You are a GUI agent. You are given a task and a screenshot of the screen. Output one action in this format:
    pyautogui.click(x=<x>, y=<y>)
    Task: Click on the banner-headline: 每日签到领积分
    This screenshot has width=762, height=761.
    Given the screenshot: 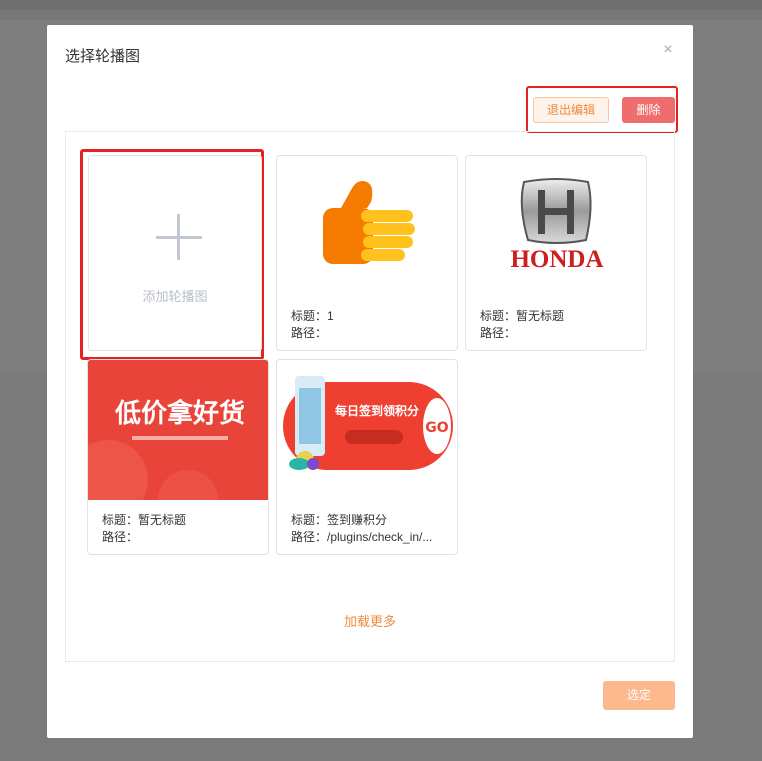 What is the action you would take?
    pyautogui.click(x=377, y=410)
    